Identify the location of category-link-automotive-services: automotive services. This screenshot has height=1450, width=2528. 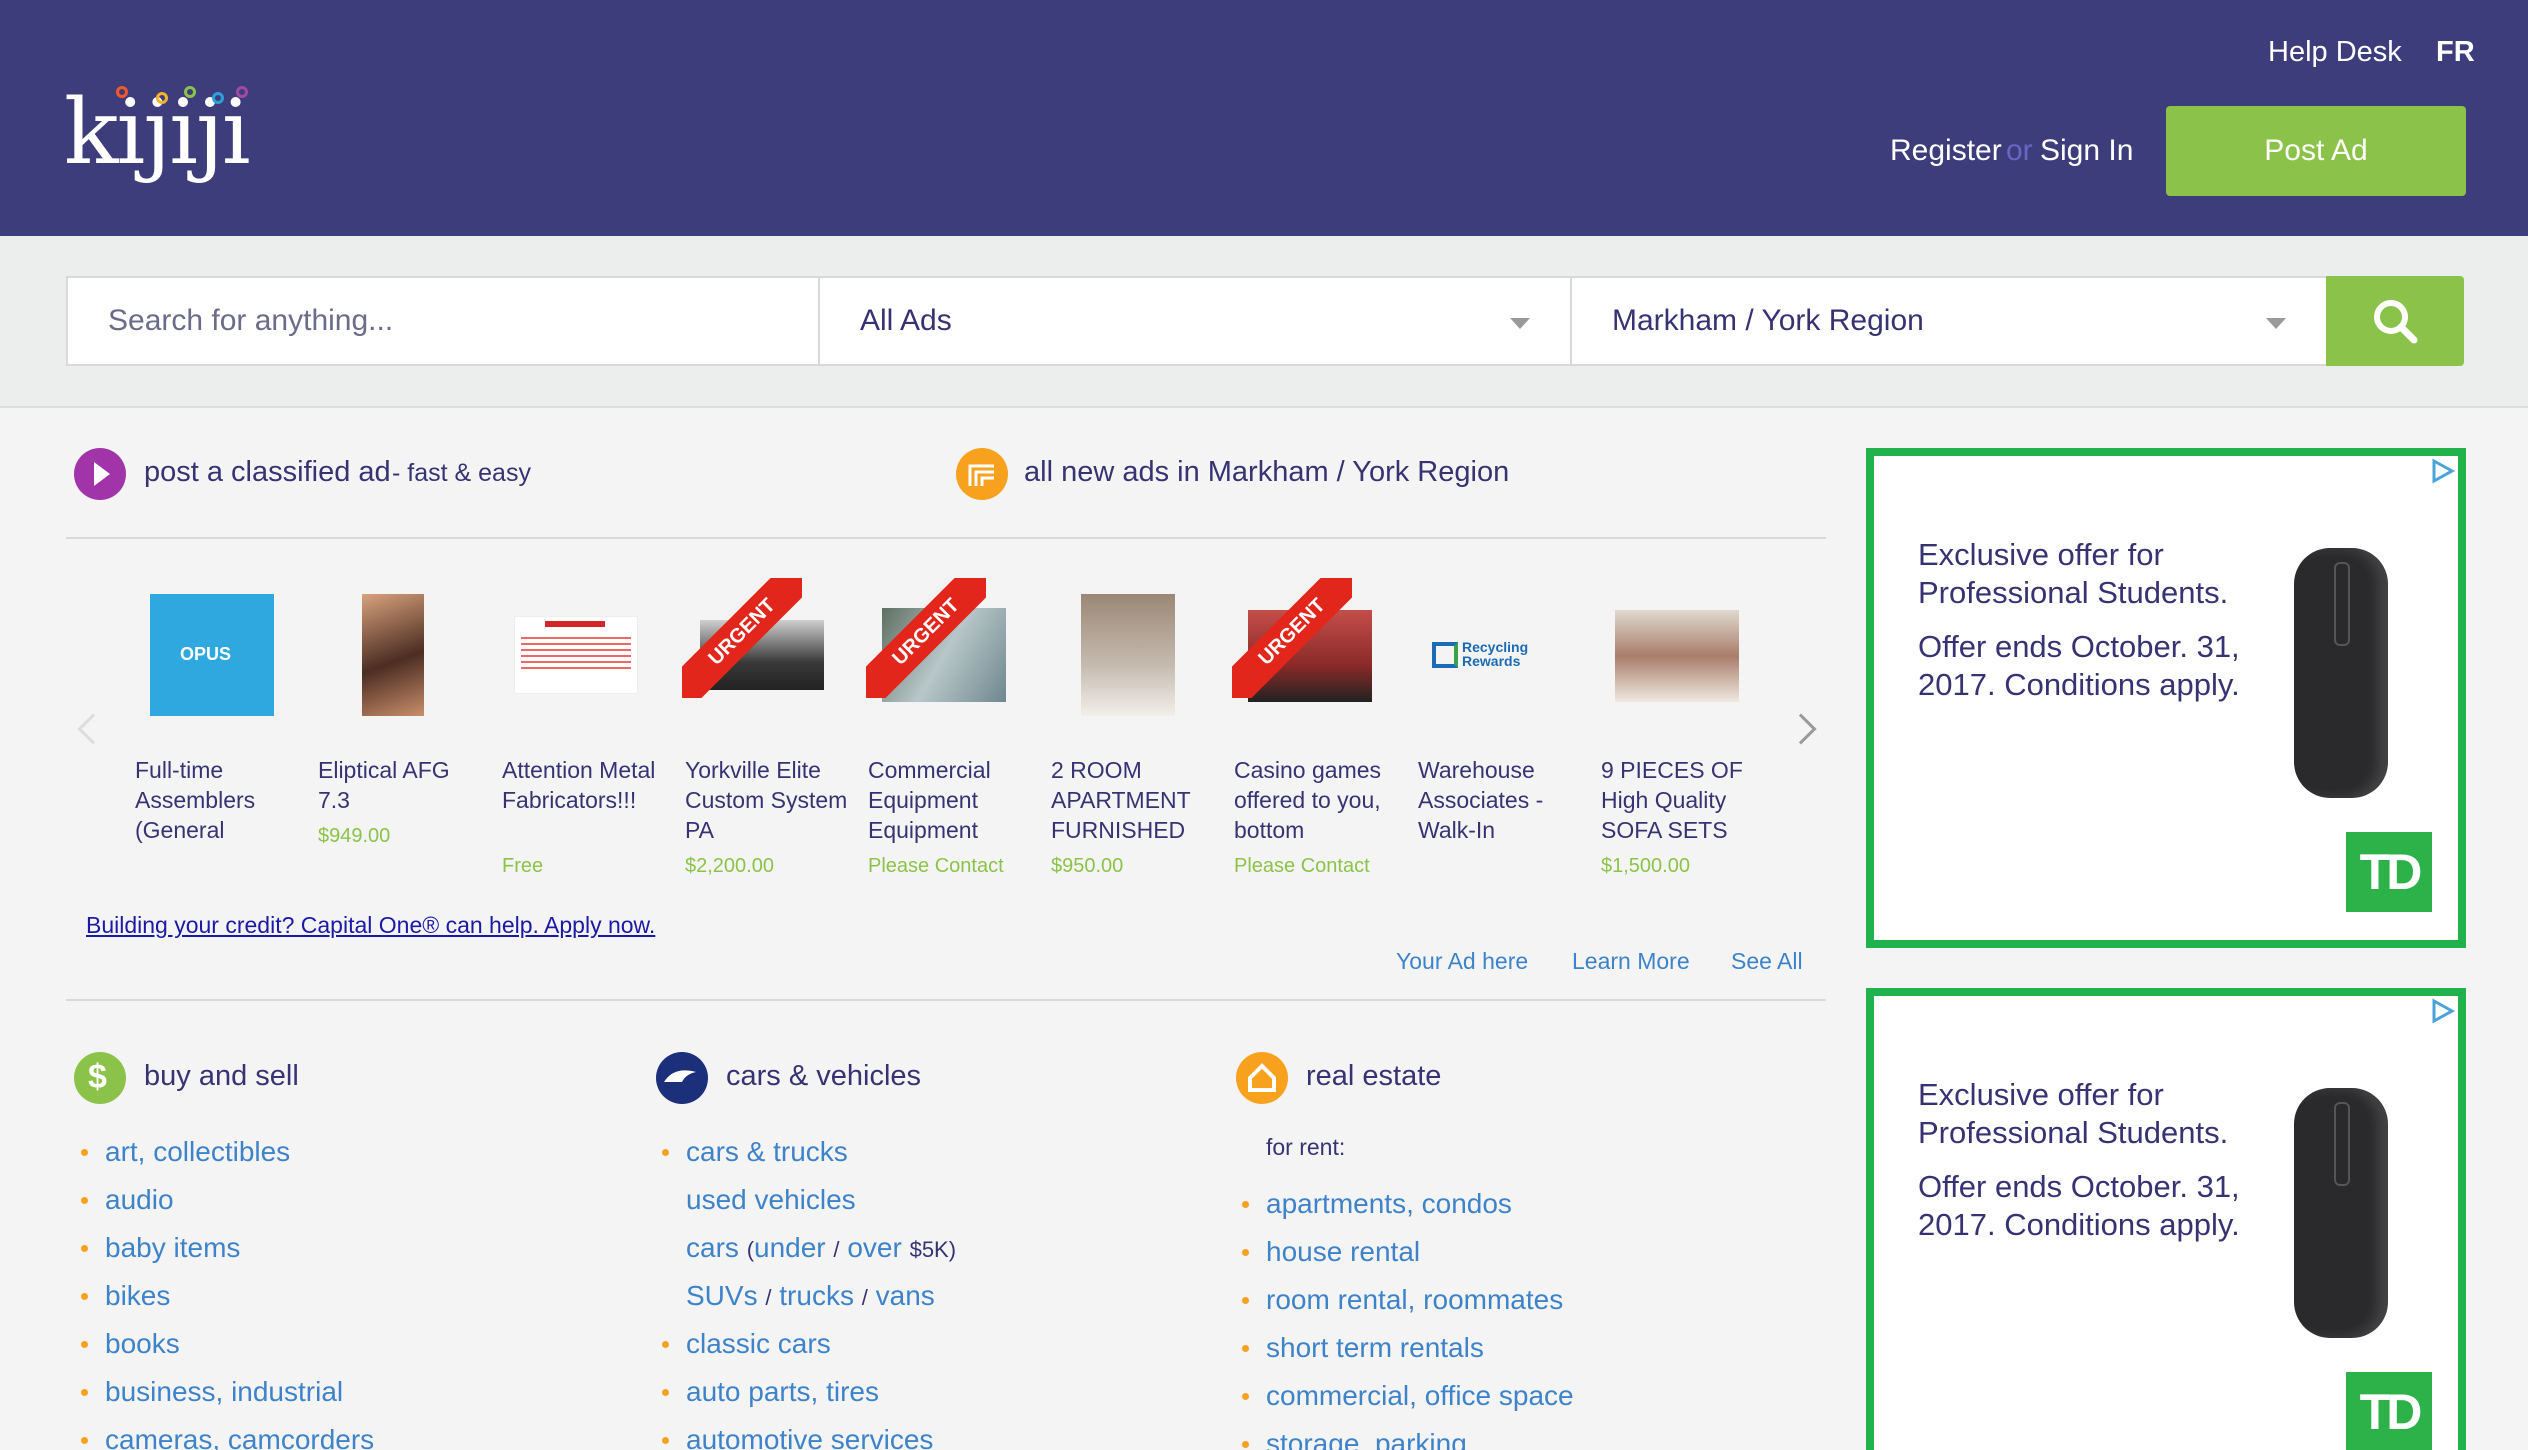
(809, 1433).